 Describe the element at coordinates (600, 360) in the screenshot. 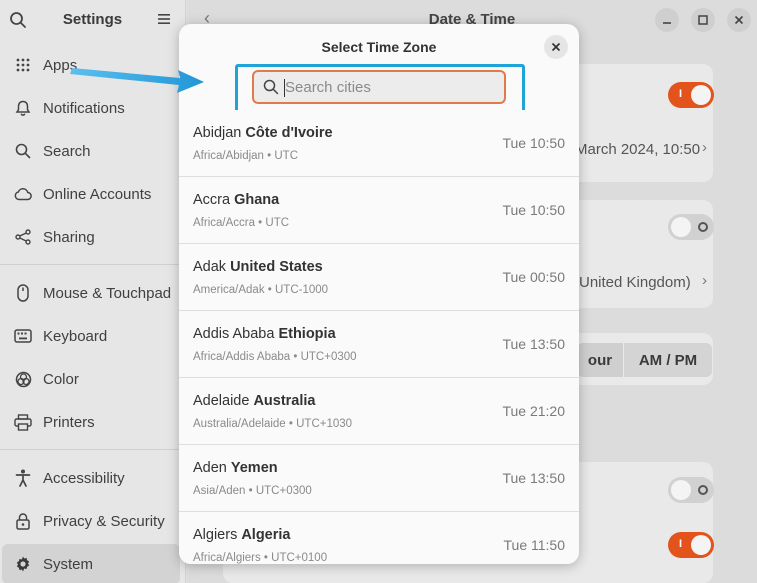

I see `format-24-hour-option: our` at that location.